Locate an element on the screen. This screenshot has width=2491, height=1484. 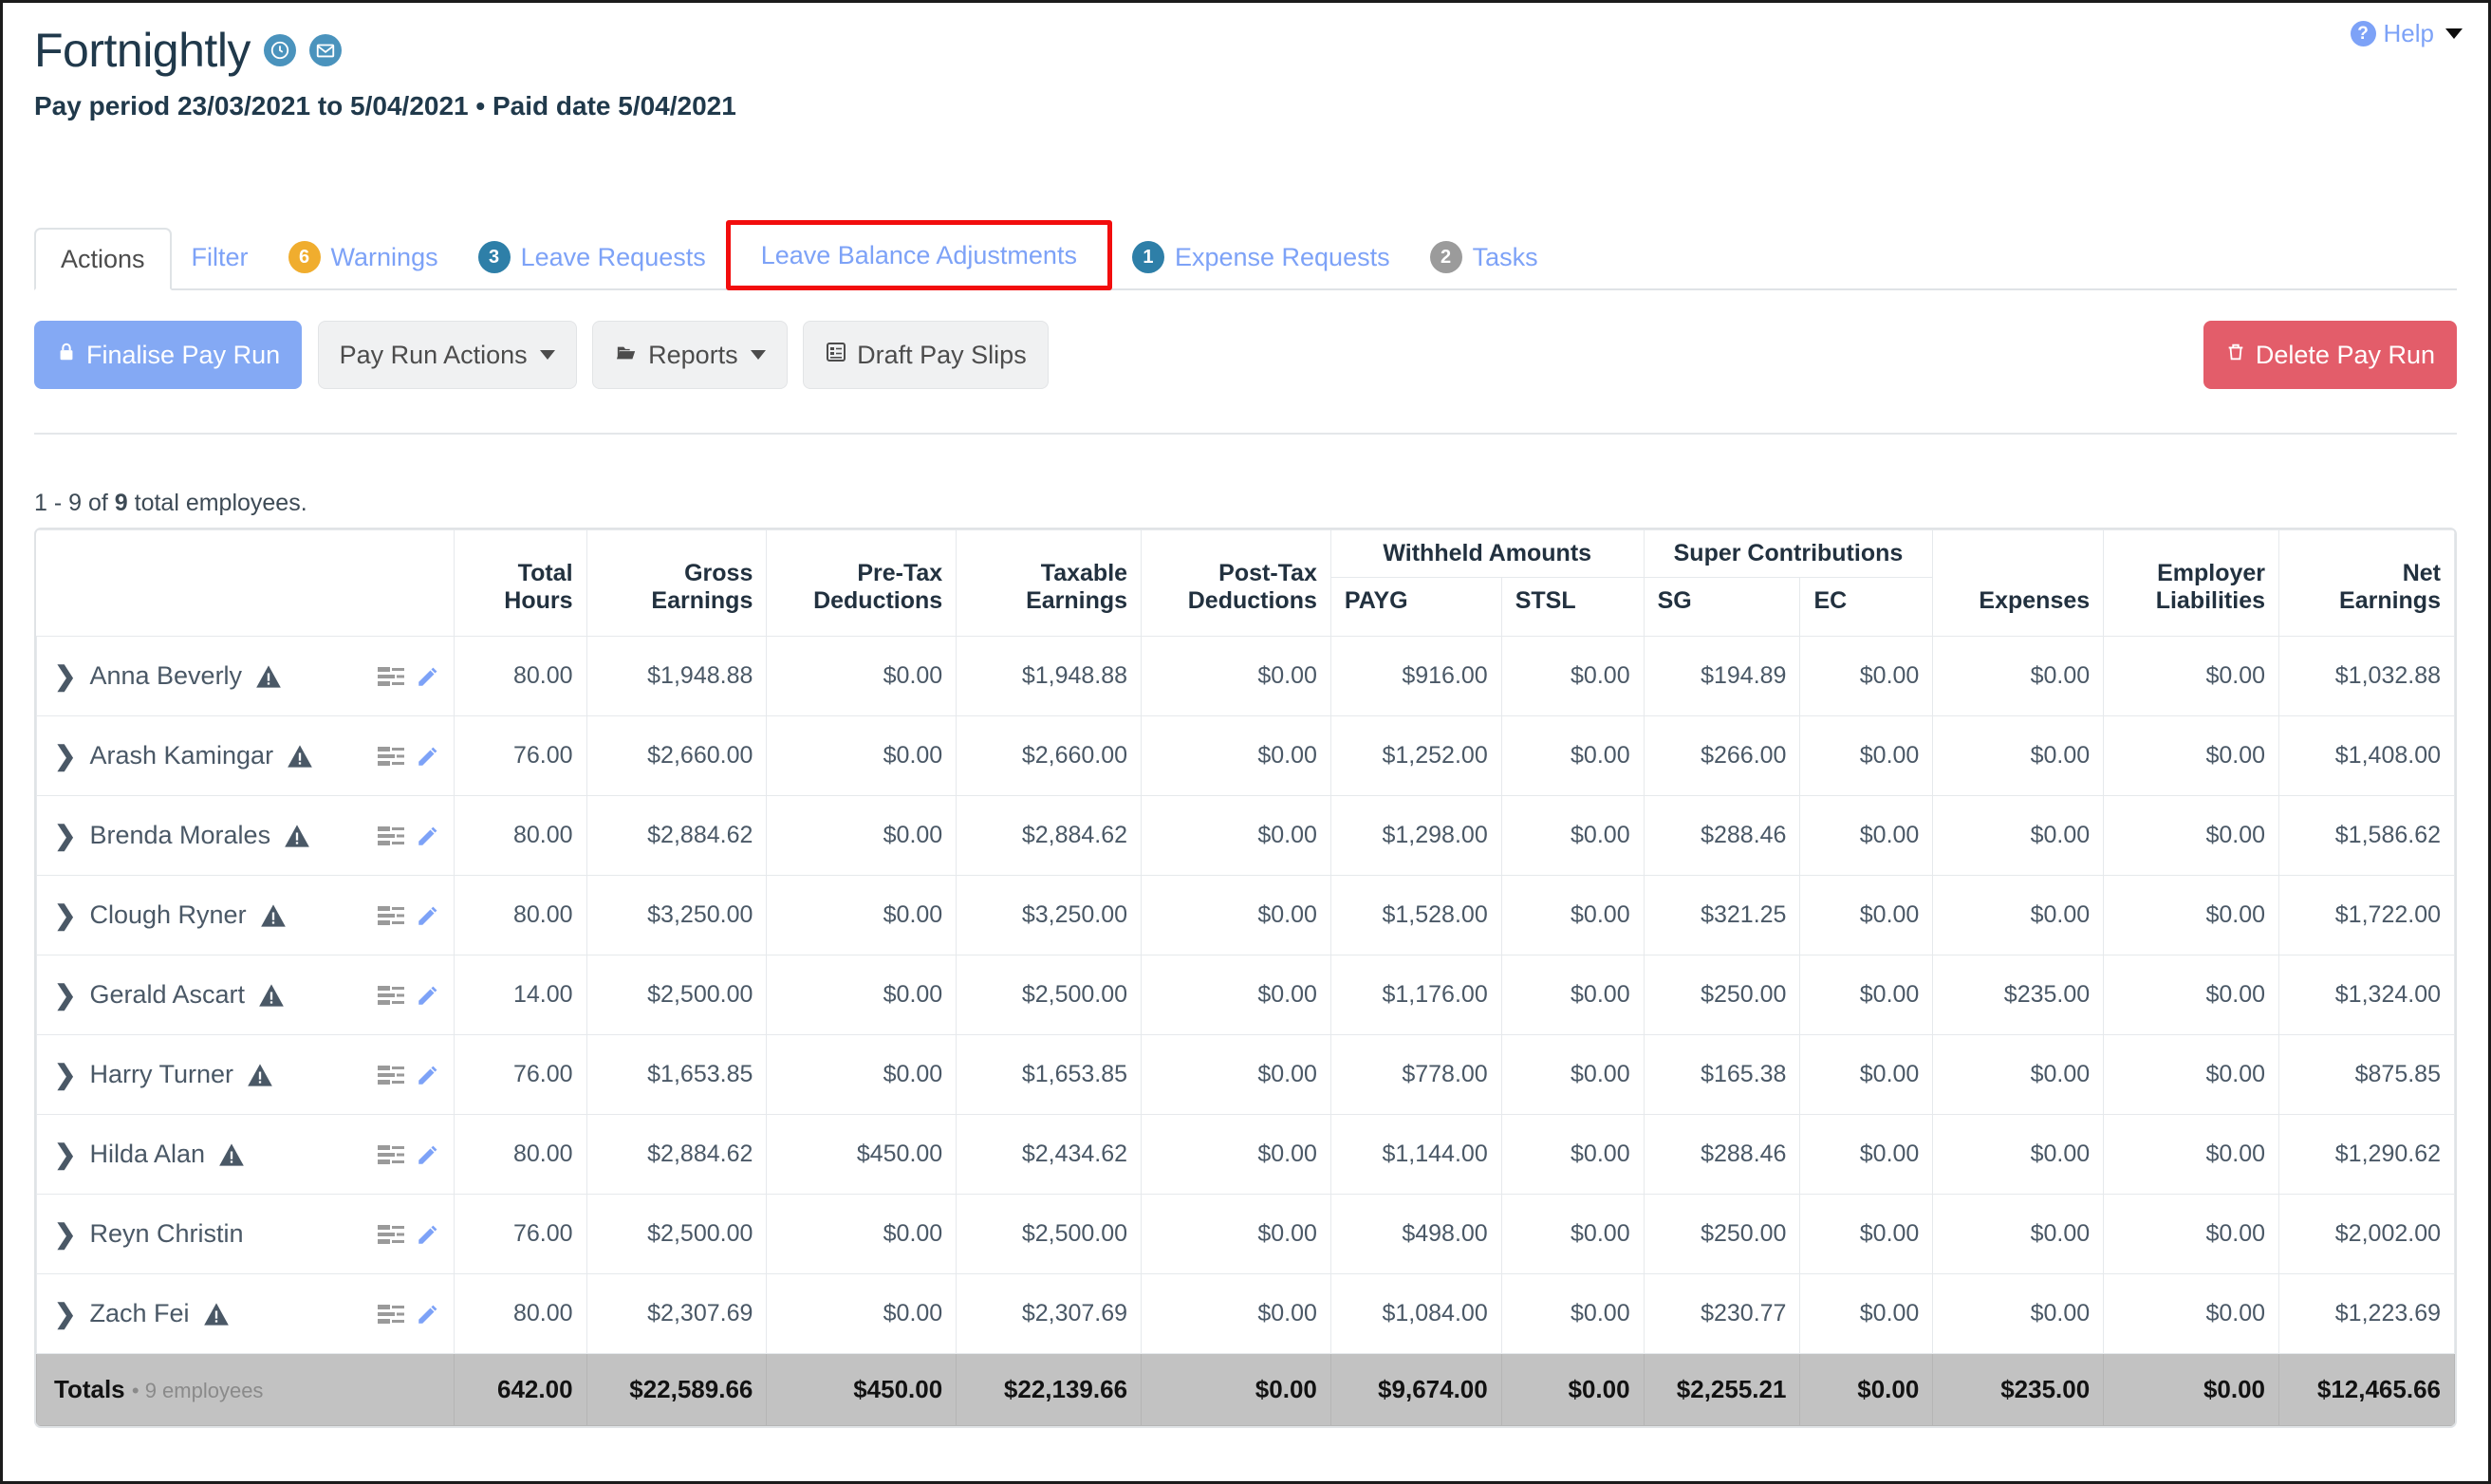
draft-pay-slips-button: Draft Pay Slips is located at coordinates (926, 355).